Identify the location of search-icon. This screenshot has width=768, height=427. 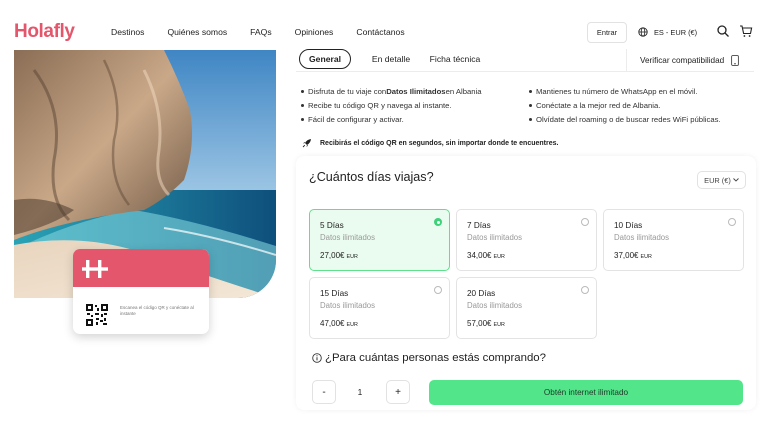
(723, 31).